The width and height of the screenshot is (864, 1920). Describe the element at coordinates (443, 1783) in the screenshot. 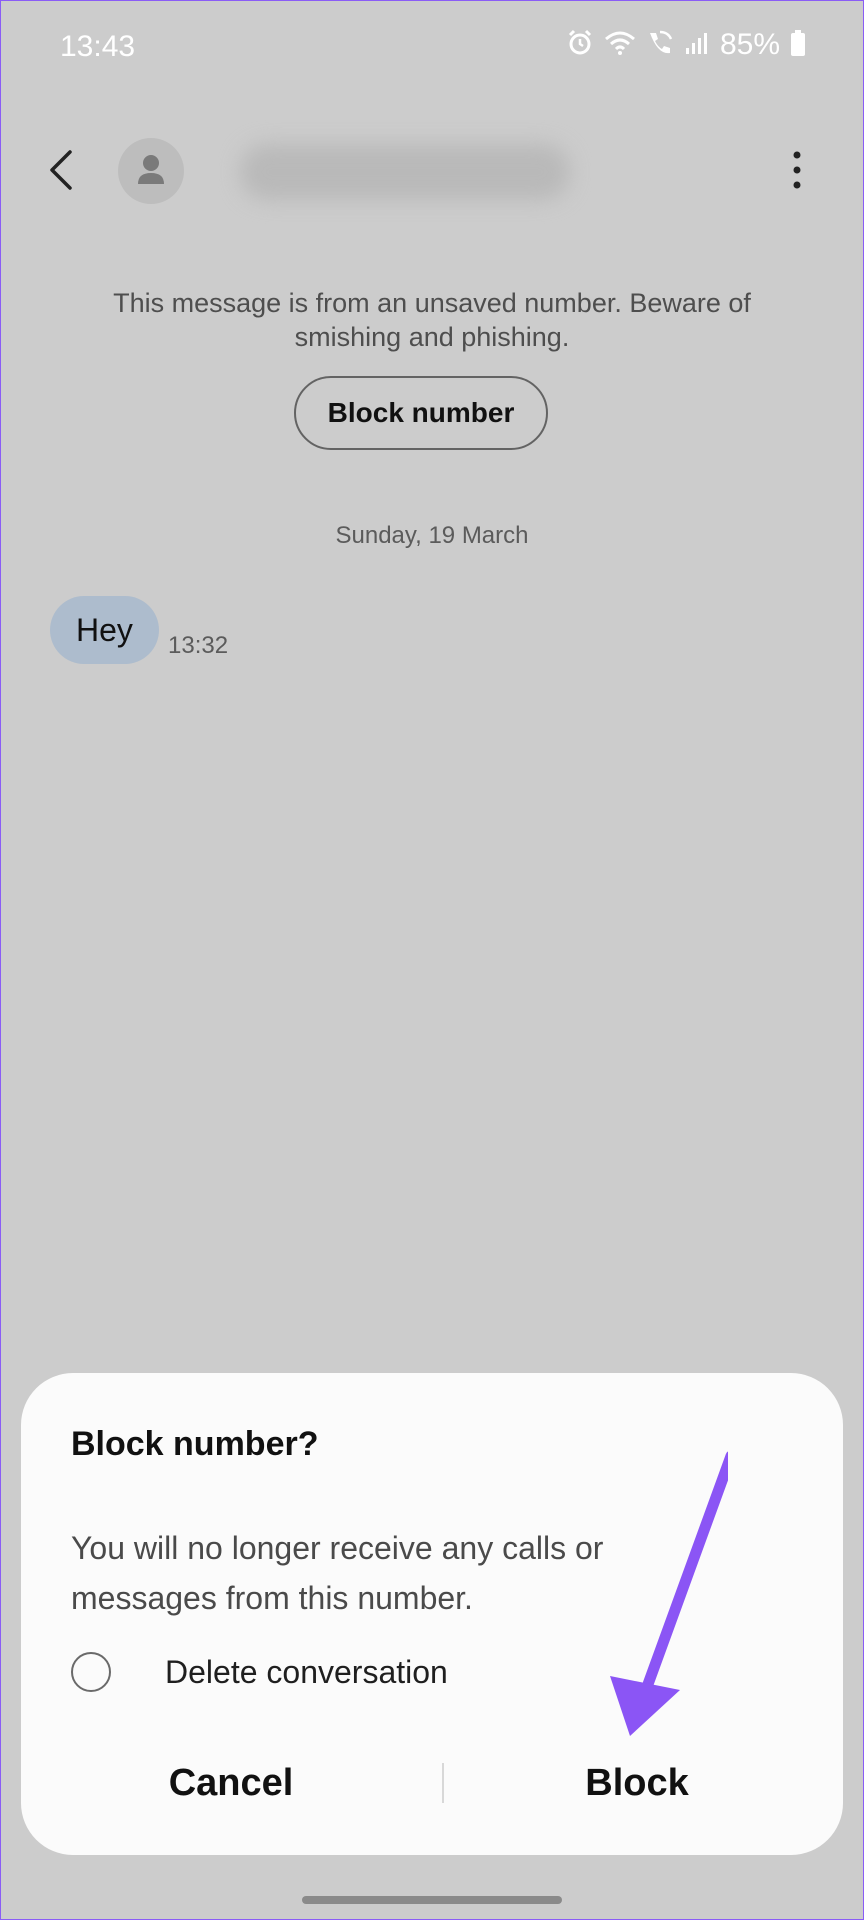

I see `button-divider` at that location.